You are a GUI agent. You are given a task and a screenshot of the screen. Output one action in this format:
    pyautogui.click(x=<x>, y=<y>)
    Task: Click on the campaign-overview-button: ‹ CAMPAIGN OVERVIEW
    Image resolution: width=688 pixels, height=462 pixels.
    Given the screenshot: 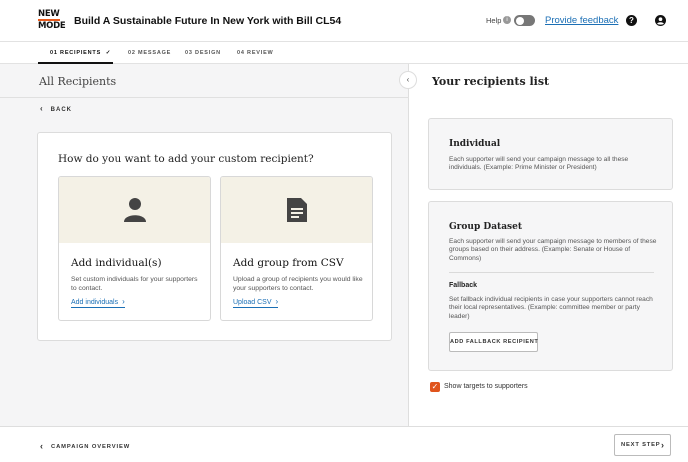 What is the action you would take?
    pyautogui.click(x=85, y=446)
    